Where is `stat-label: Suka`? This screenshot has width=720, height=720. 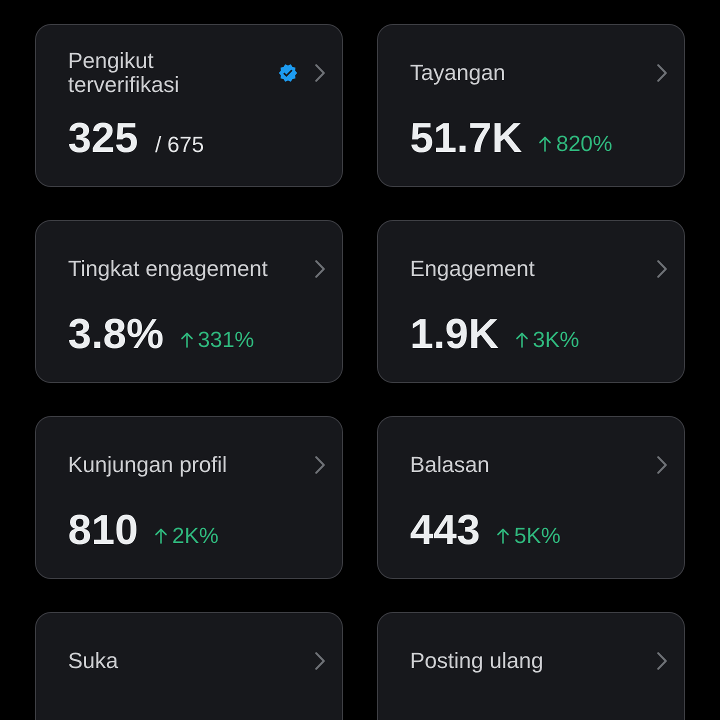
stat-label: Suka is located at coordinates (94, 661).